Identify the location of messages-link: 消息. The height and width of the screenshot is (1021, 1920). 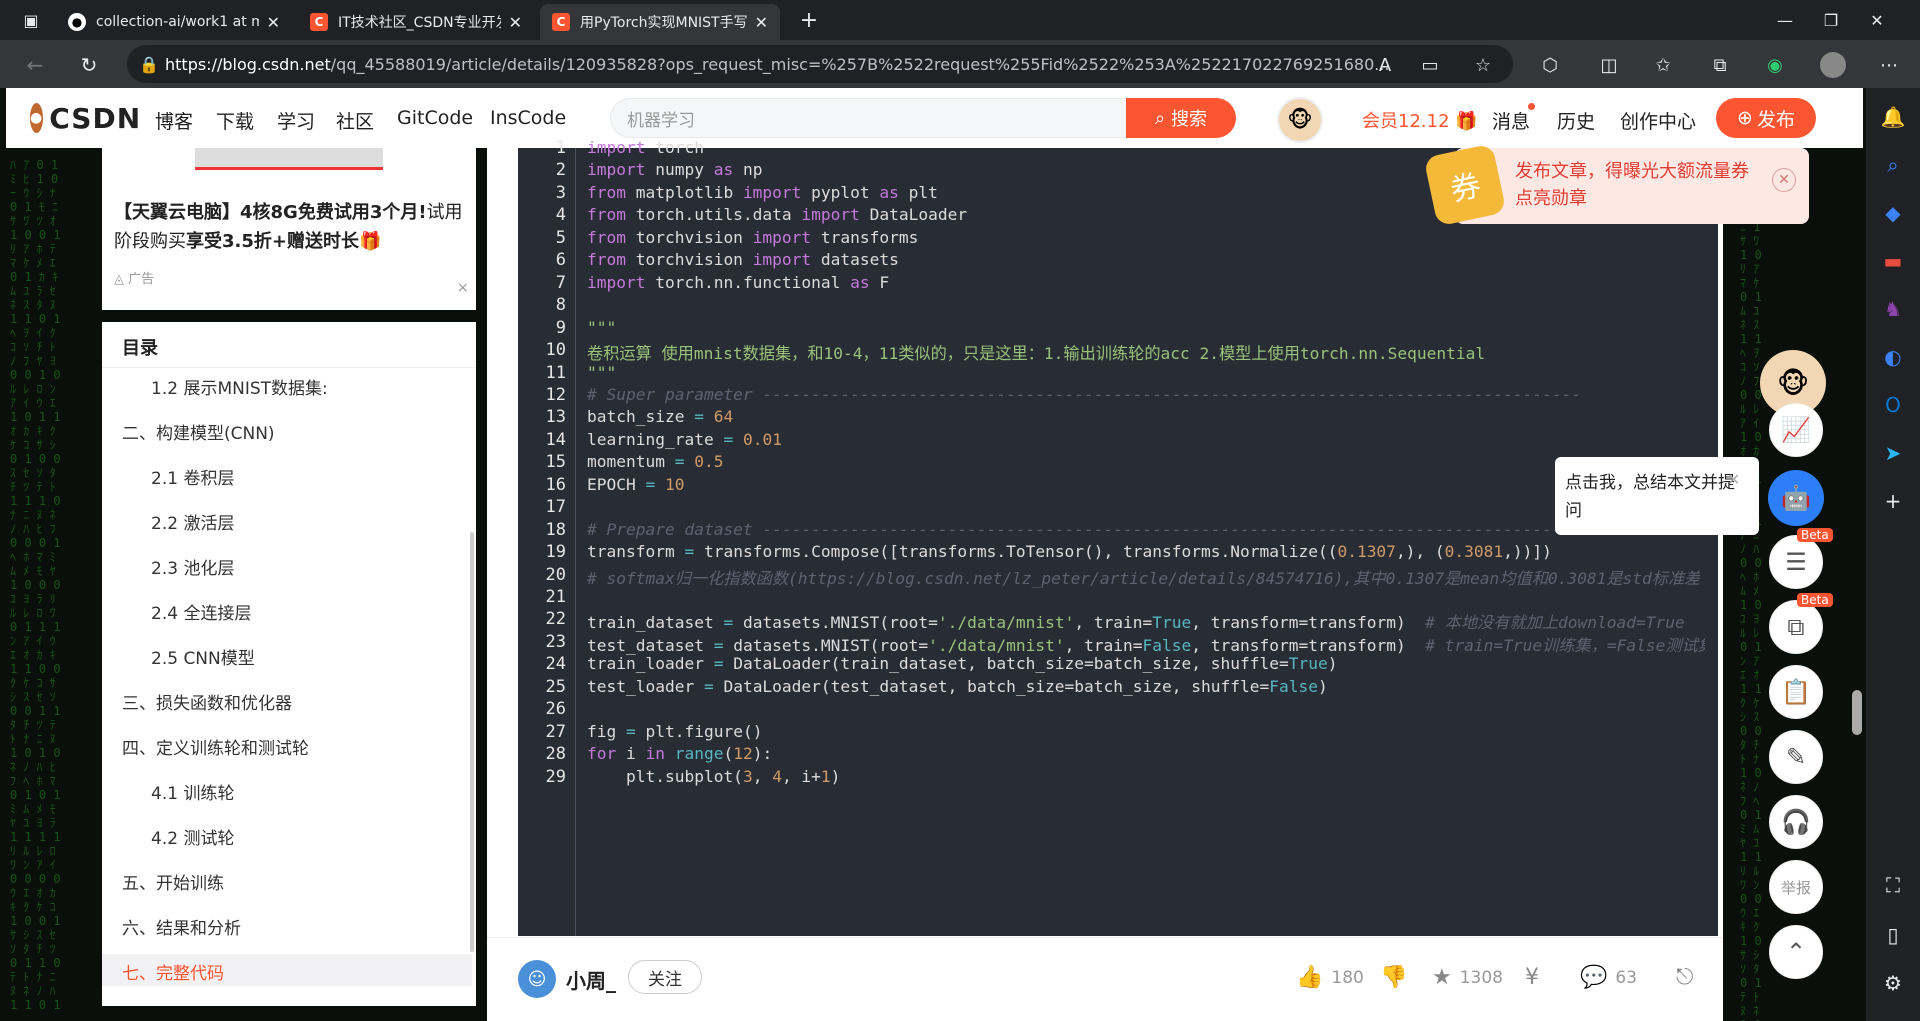
(1511, 120).